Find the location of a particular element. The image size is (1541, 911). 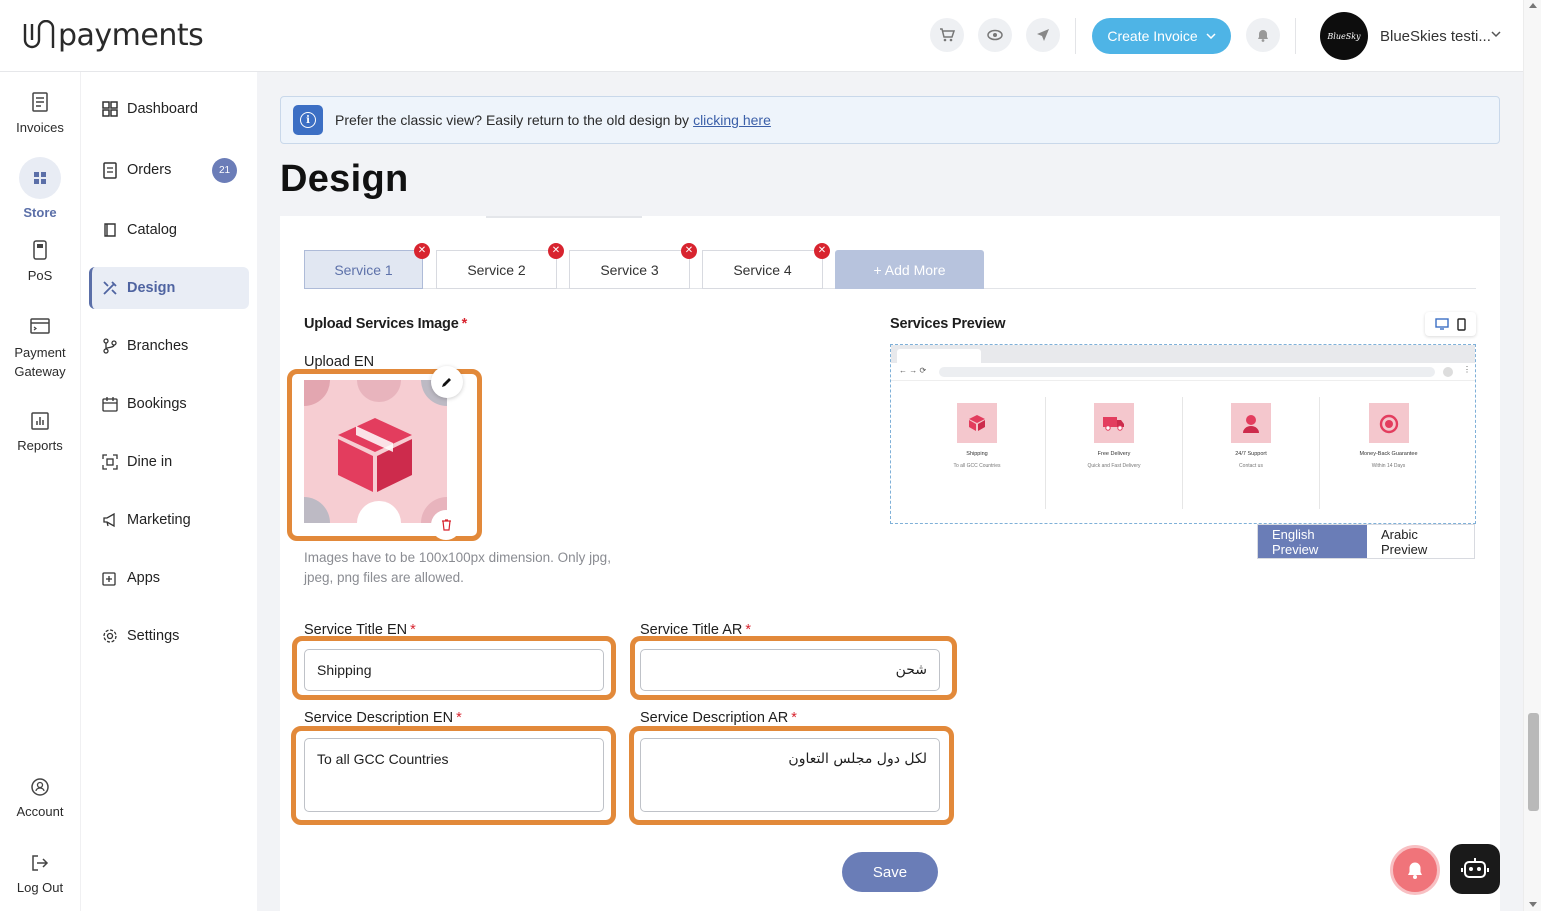

nav-label: Settings is located at coordinates (153, 636).